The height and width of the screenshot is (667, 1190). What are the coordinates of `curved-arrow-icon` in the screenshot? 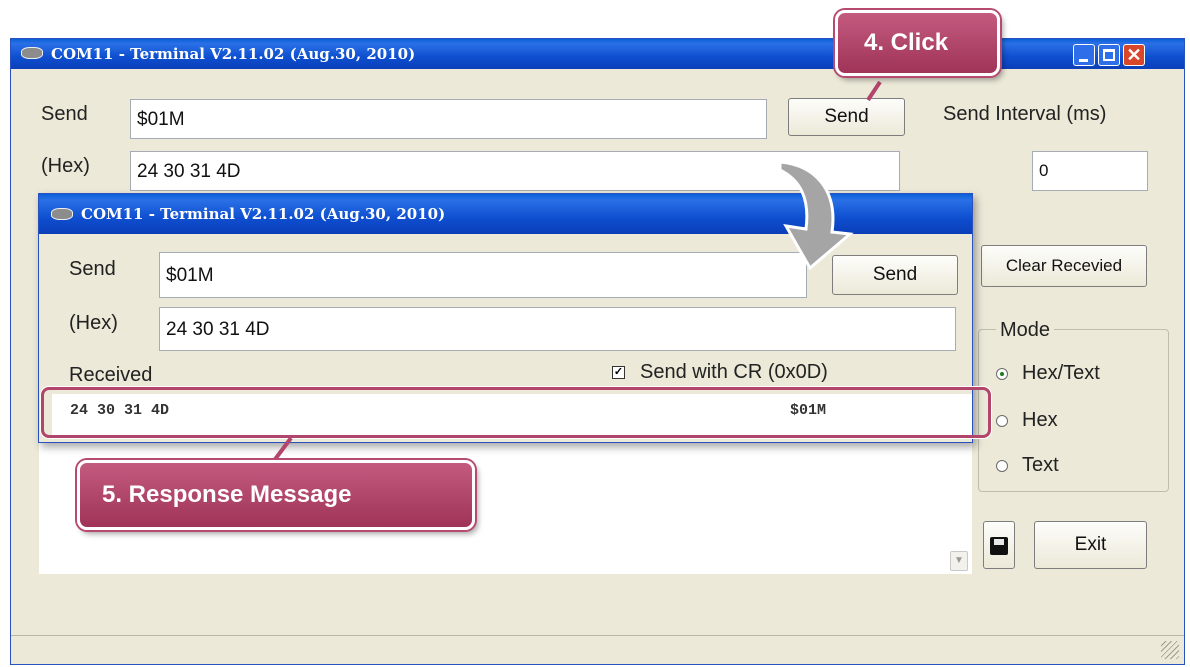 It's located at (816, 215).